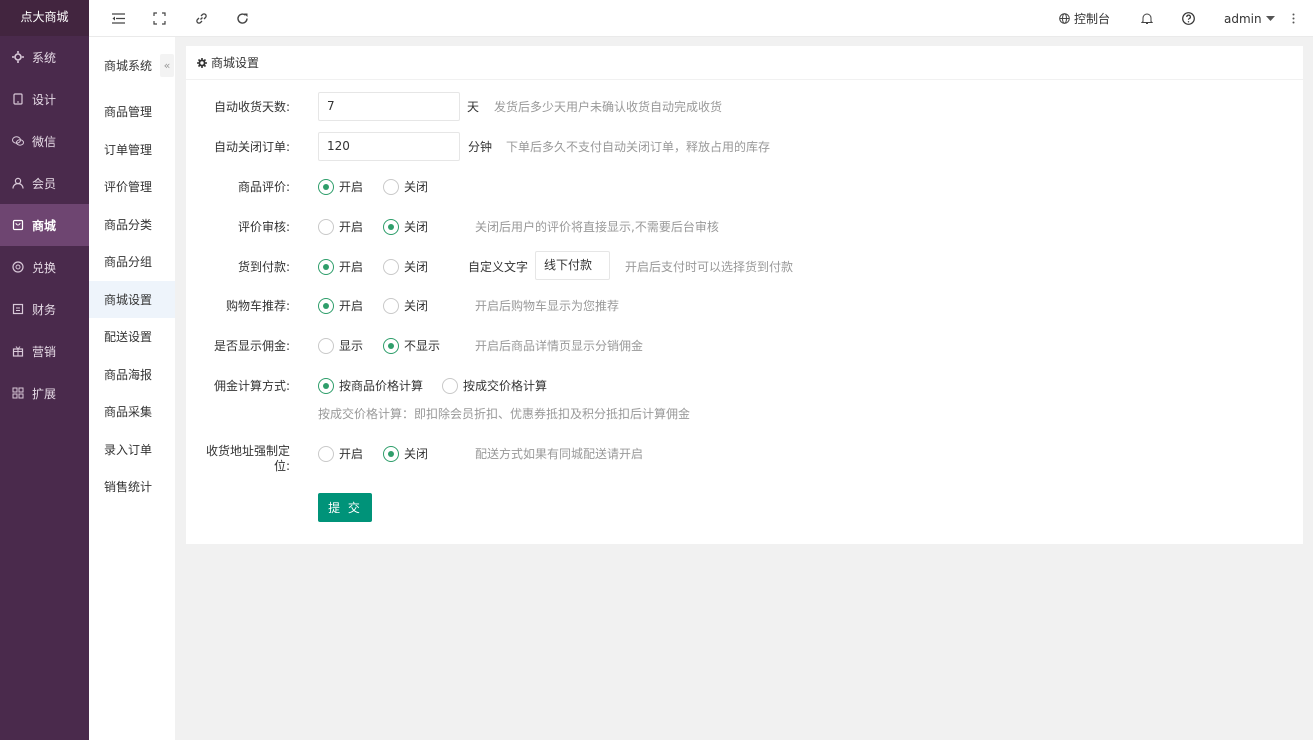 Image resolution: width=1313 pixels, height=740 pixels. I want to click on radio-label: 按商品价格计算, so click(381, 386).